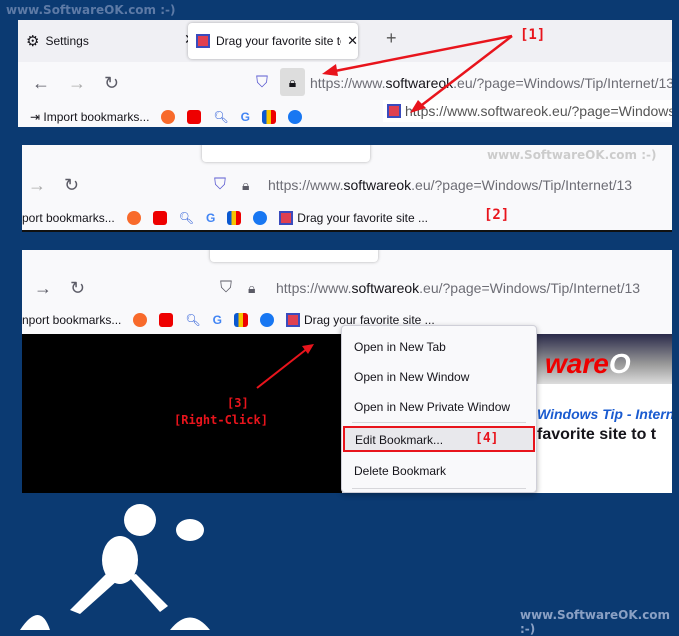 The image size is (679, 636). Describe the element at coordinates (400, 471) in the screenshot. I see `menu-delete-bookmark: Delete Bookmark` at that location.